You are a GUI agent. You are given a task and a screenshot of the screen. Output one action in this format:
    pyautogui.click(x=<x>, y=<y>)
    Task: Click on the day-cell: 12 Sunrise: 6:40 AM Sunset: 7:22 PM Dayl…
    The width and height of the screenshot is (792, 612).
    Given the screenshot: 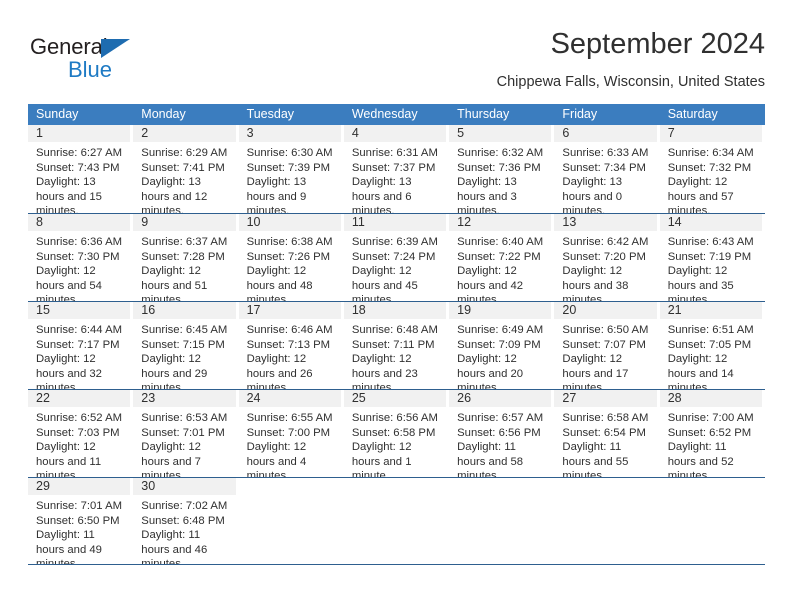 What is the action you would take?
    pyautogui.click(x=501, y=257)
    